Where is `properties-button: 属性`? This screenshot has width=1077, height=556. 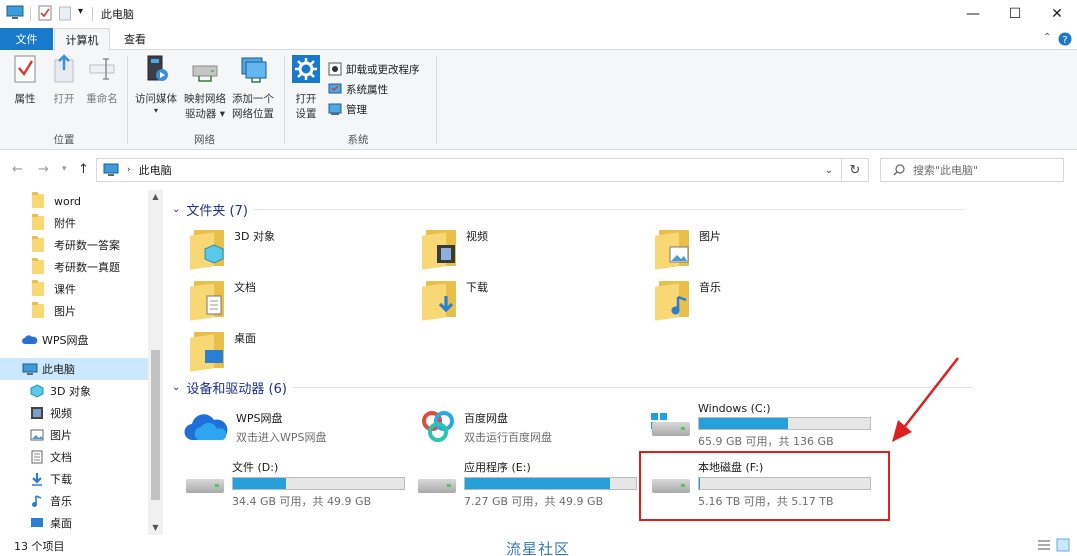
properties-button: 属性 is located at coordinates (25, 80).